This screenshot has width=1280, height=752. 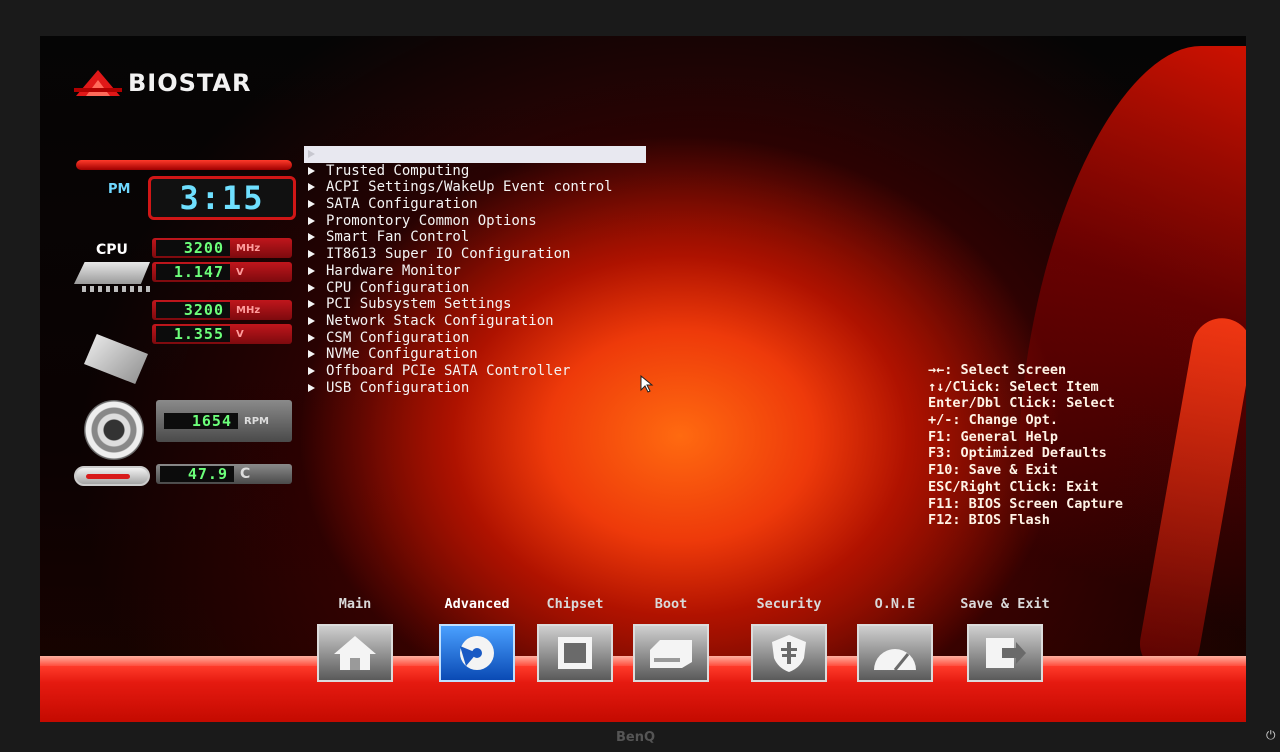 I want to click on menu-item-label: ACPI Settings/WakeUp Event control, so click(x=469, y=187).